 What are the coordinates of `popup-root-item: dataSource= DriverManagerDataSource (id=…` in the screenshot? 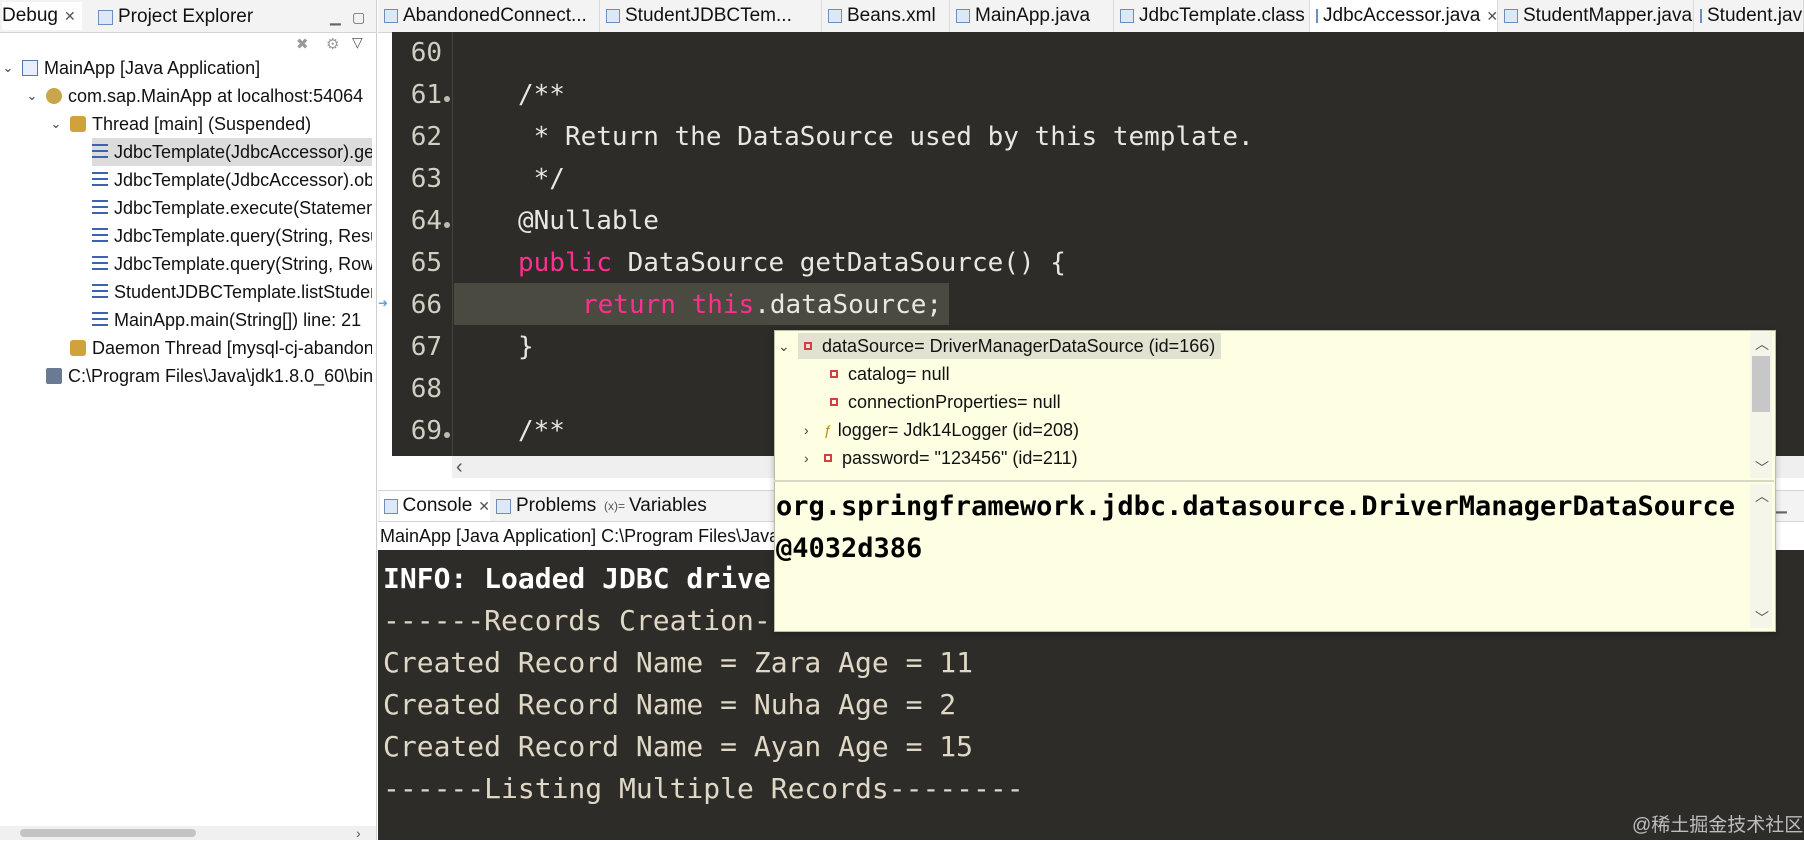 It's located at (1010, 346).